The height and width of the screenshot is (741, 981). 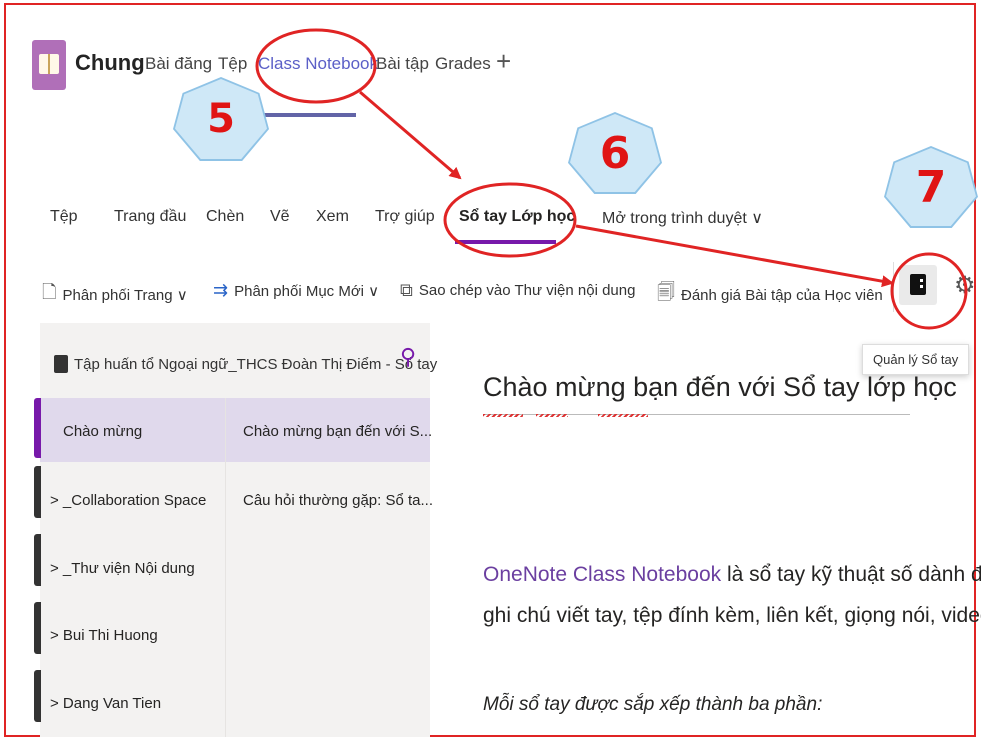 What do you see at coordinates (929, 291) in the screenshot?
I see `highlight-circle-manage-notebooks` at bounding box center [929, 291].